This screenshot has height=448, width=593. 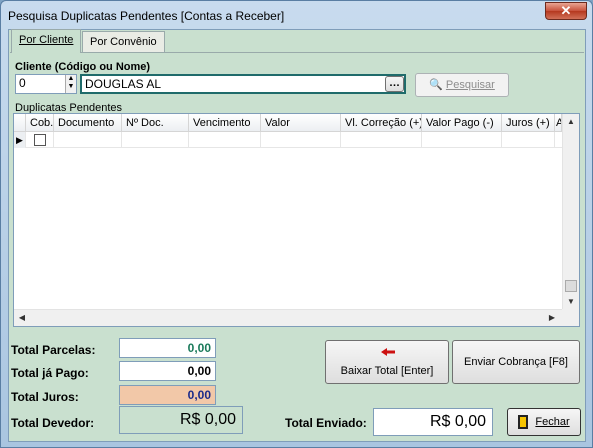 What do you see at coordinates (301, 140) in the screenshot?
I see `cell-valor` at bounding box center [301, 140].